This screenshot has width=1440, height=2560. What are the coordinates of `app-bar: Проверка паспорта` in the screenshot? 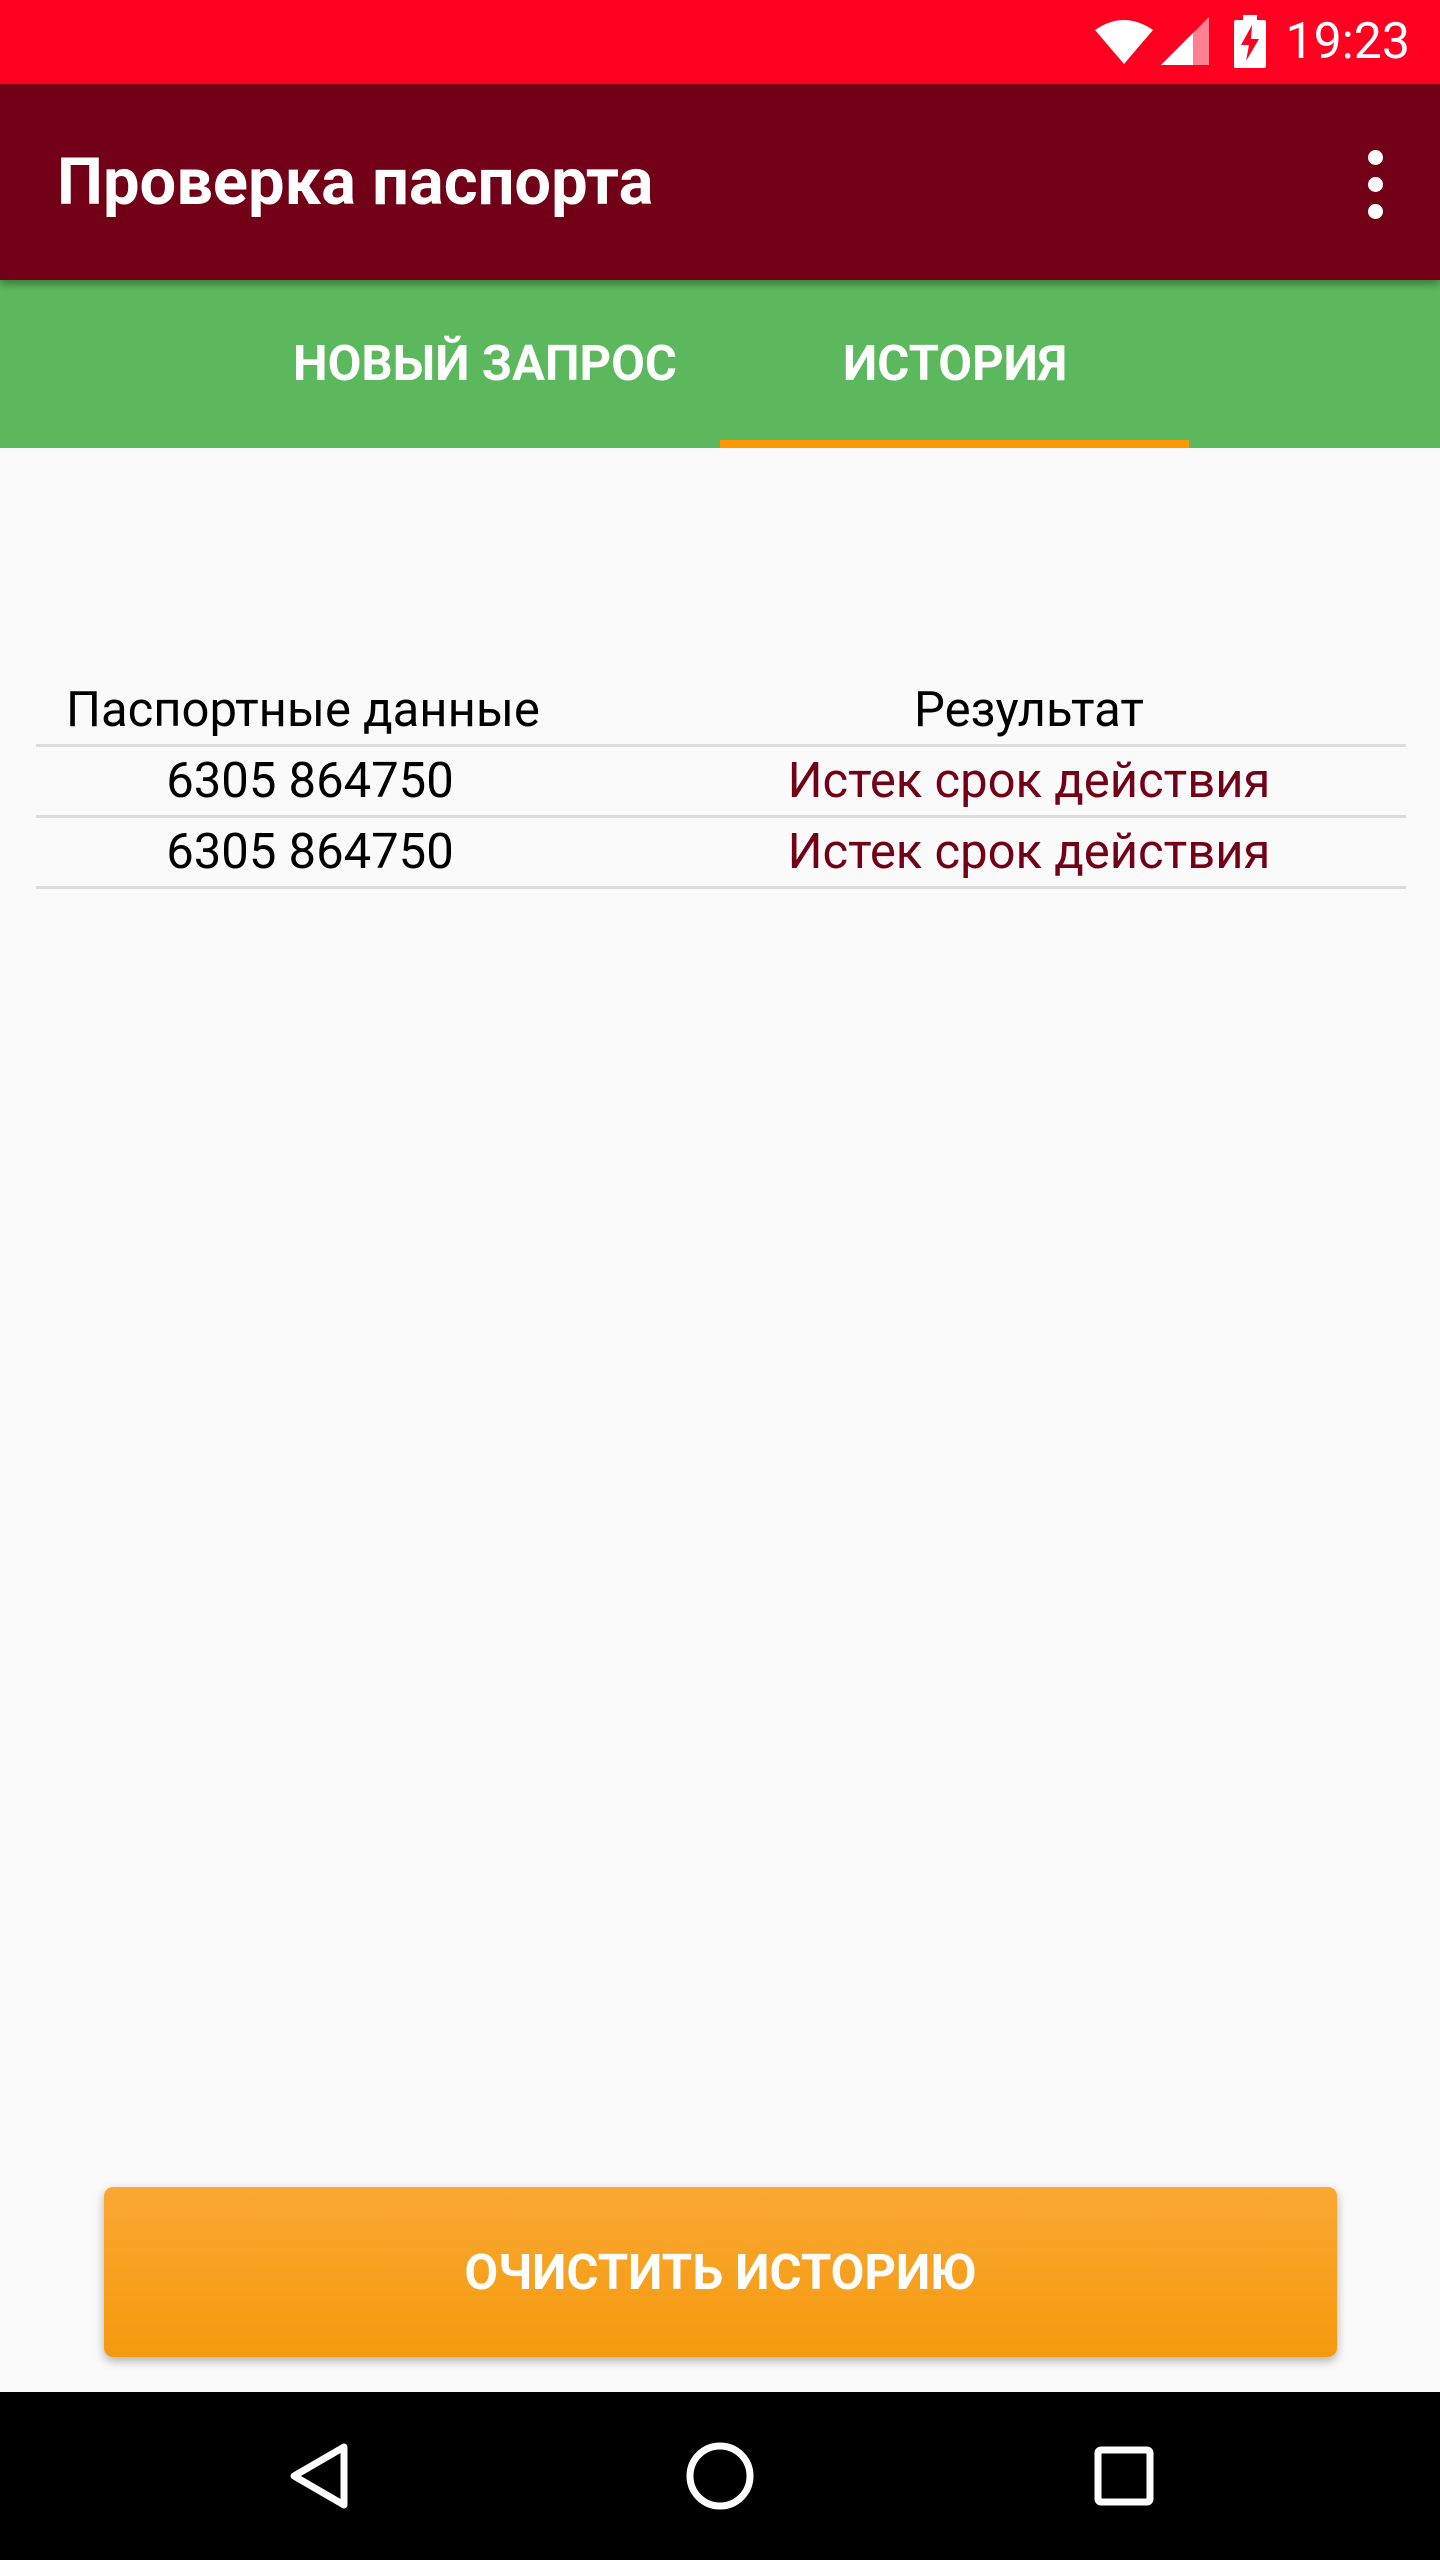 It's located at (720, 182).